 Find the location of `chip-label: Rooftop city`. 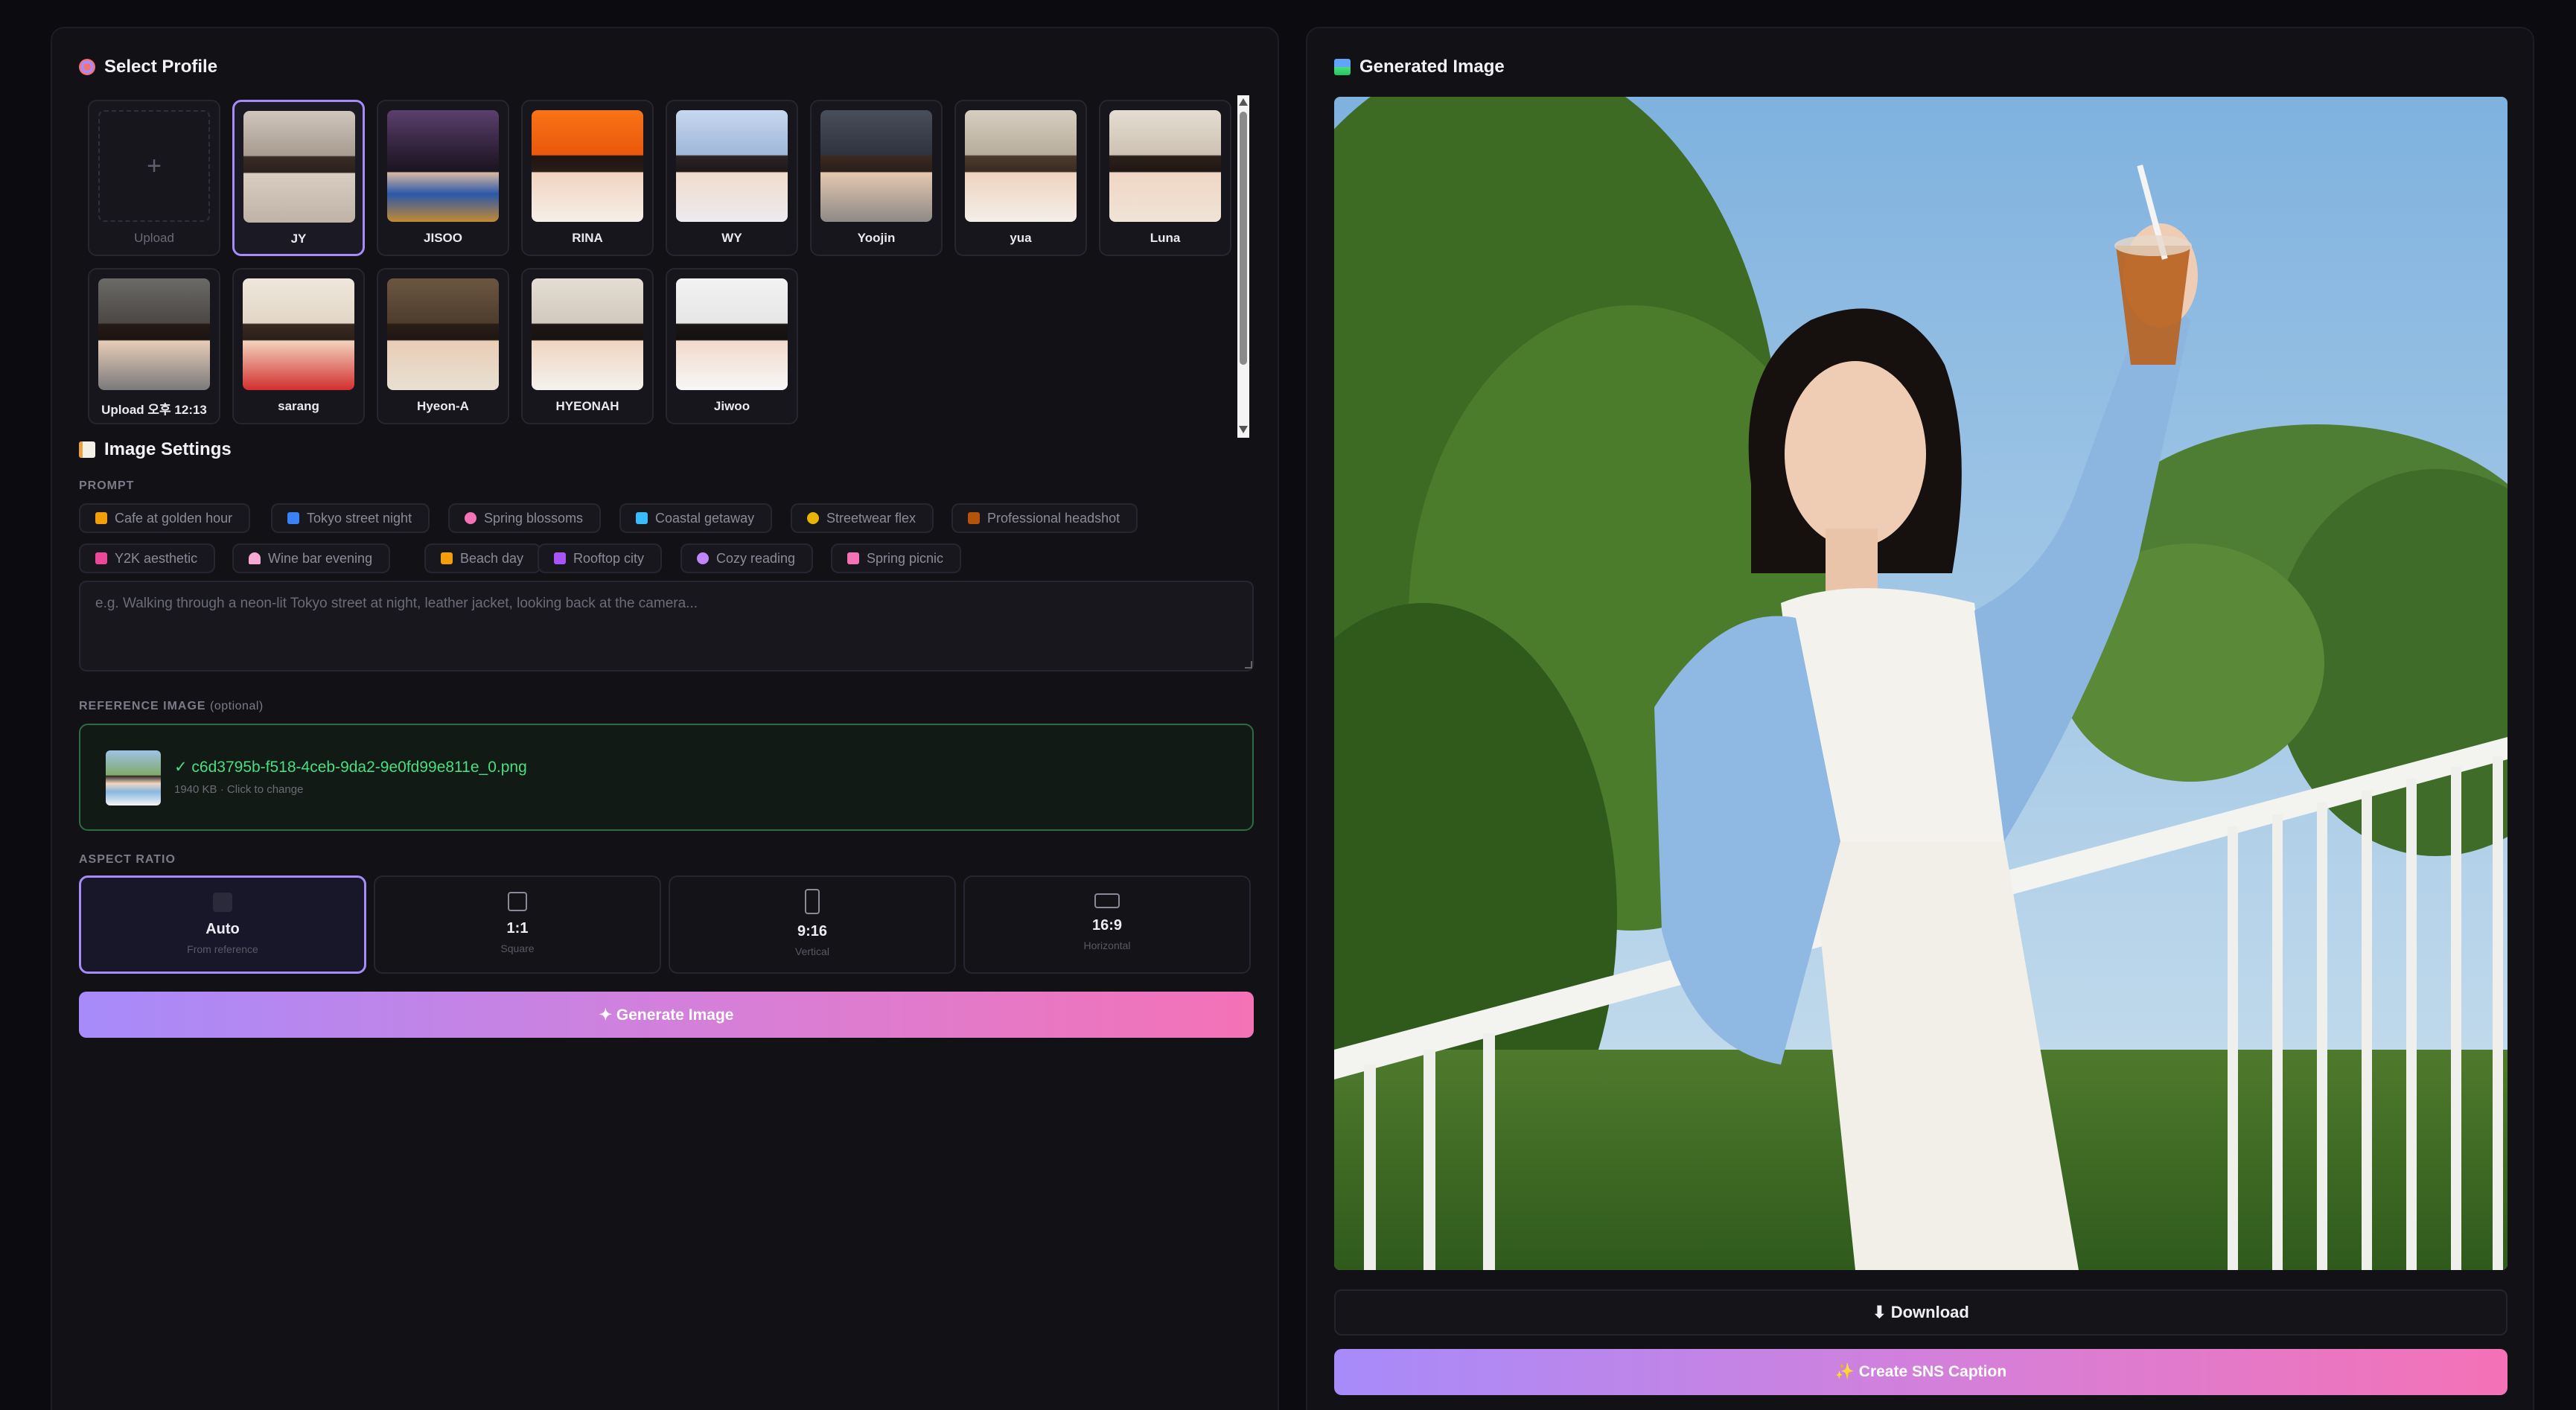

chip-label: Rooftop city is located at coordinates (609, 558).